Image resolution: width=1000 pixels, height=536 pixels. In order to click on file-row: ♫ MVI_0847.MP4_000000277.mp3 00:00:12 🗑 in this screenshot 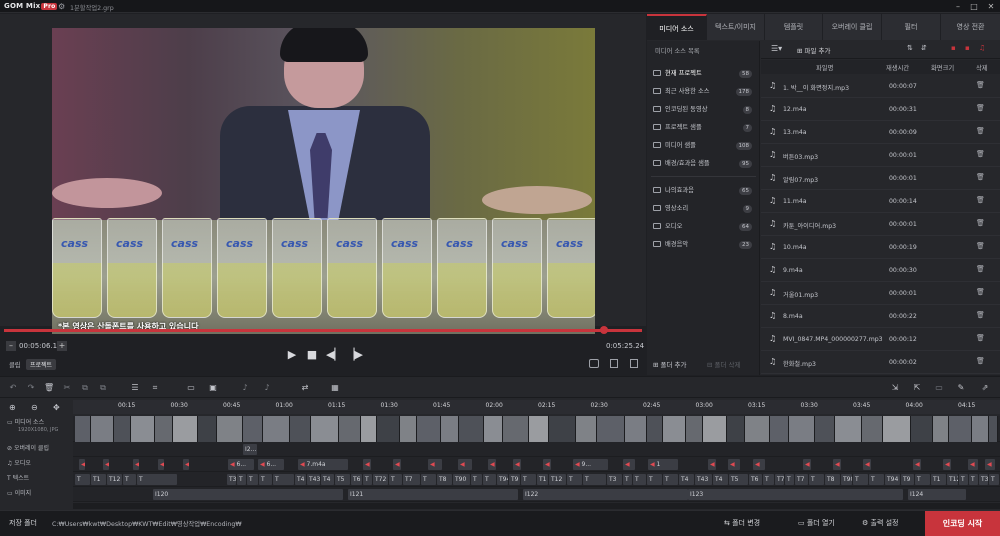, I will do `click(880, 339)`.